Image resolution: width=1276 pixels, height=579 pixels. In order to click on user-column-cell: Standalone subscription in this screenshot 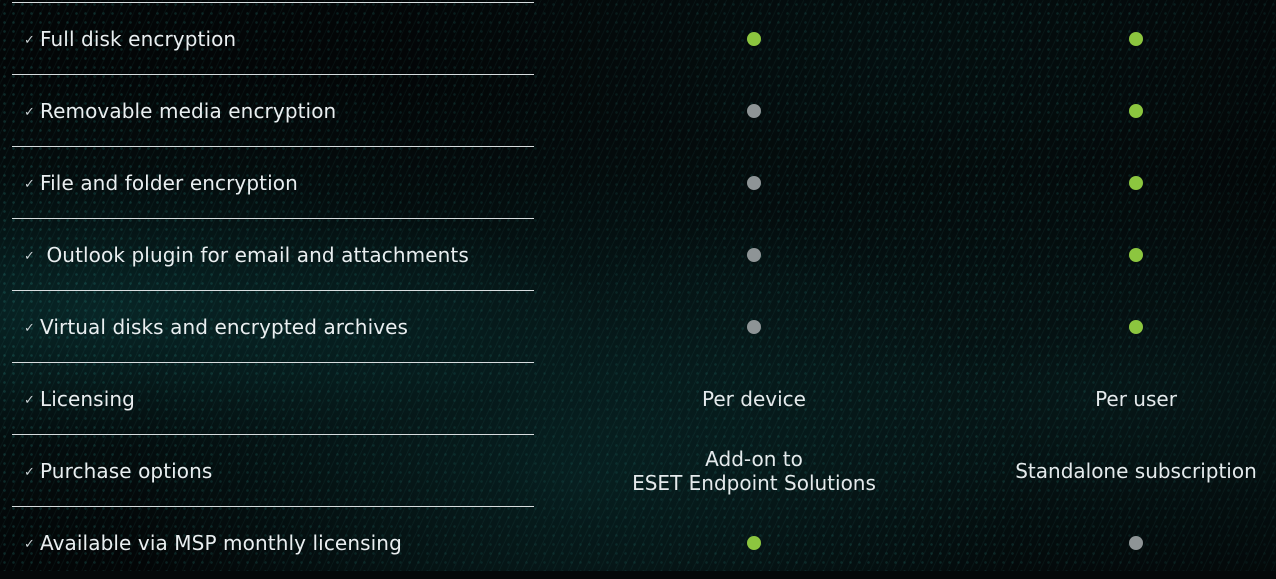, I will do `click(1116, 471)`.